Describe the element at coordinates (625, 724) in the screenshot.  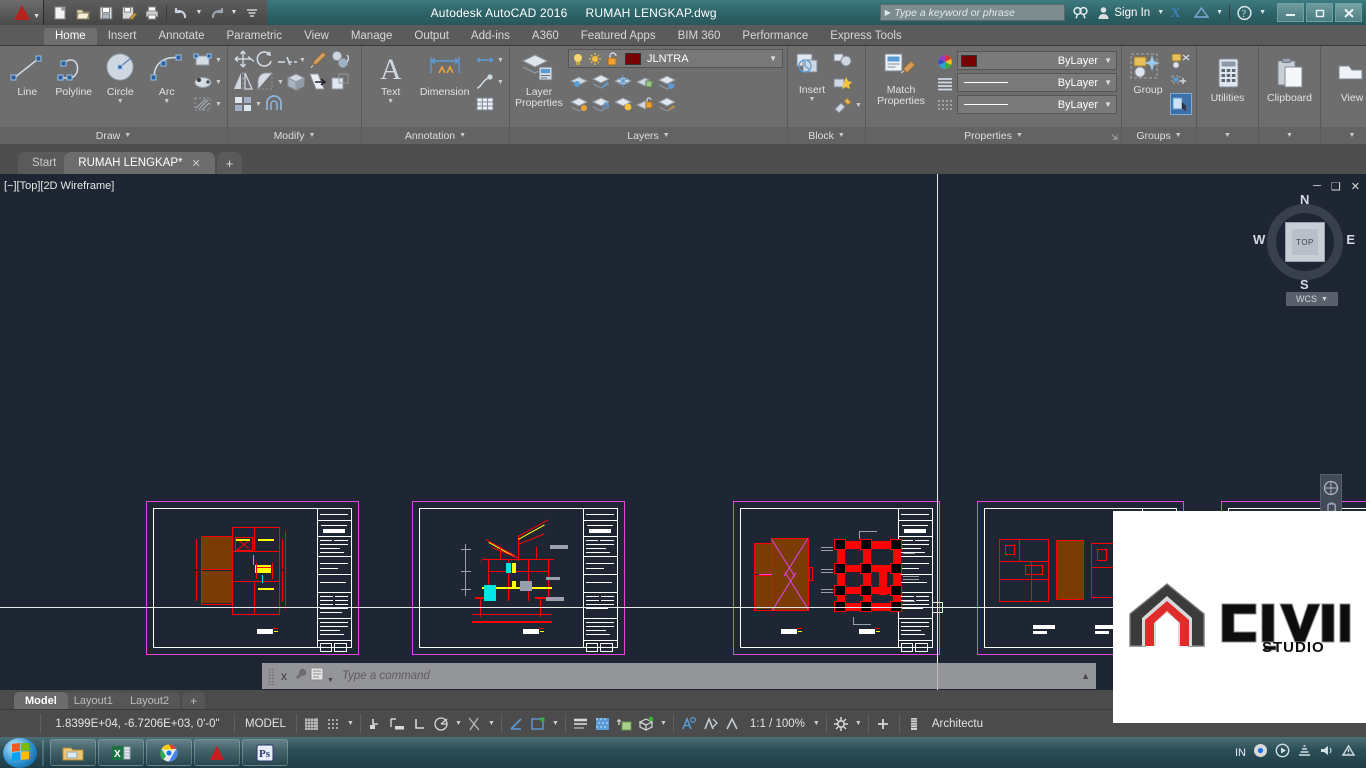
I see `selection-cycling-icon` at that location.